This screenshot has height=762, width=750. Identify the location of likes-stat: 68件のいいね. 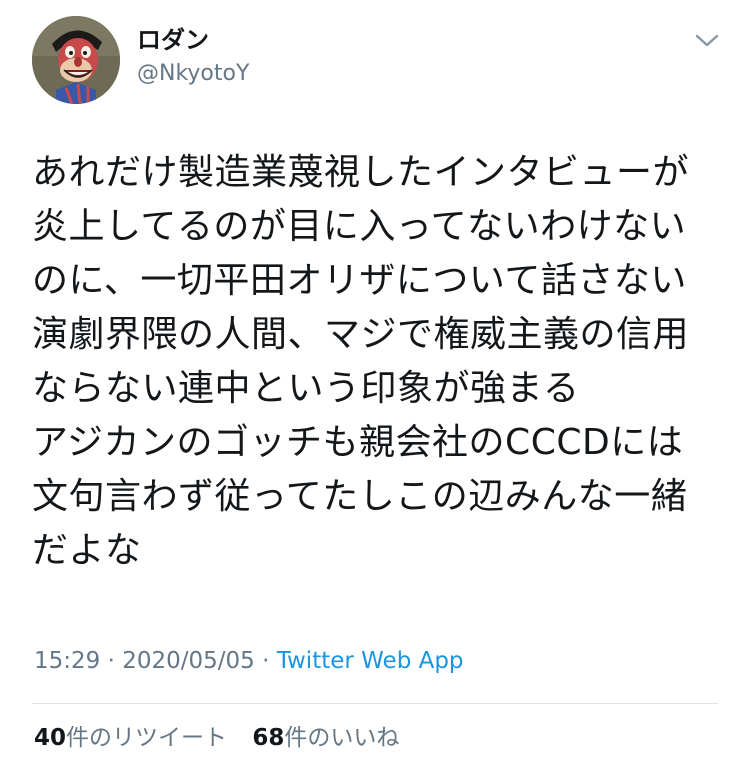
(325, 738).